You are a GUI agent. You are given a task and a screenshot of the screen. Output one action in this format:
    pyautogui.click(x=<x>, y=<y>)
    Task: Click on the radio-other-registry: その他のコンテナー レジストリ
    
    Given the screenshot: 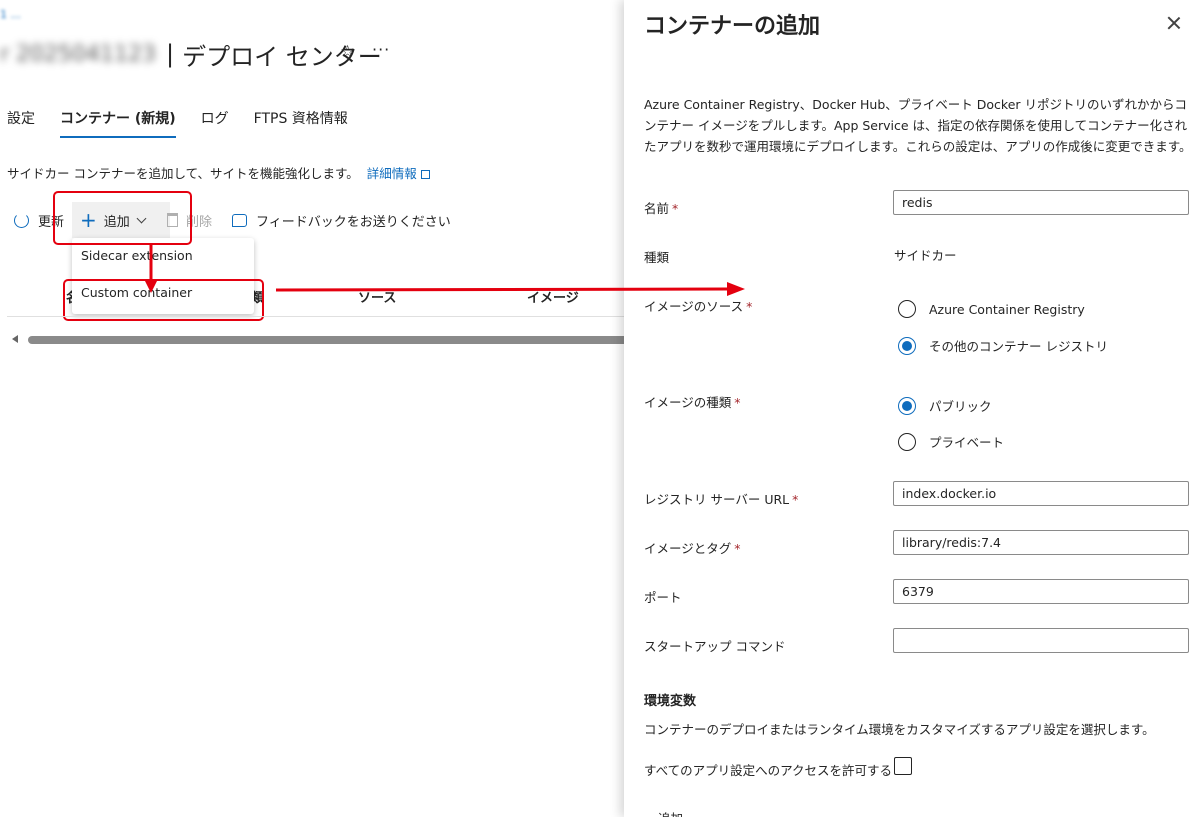 What is the action you would take?
    pyautogui.click(x=1003, y=345)
    